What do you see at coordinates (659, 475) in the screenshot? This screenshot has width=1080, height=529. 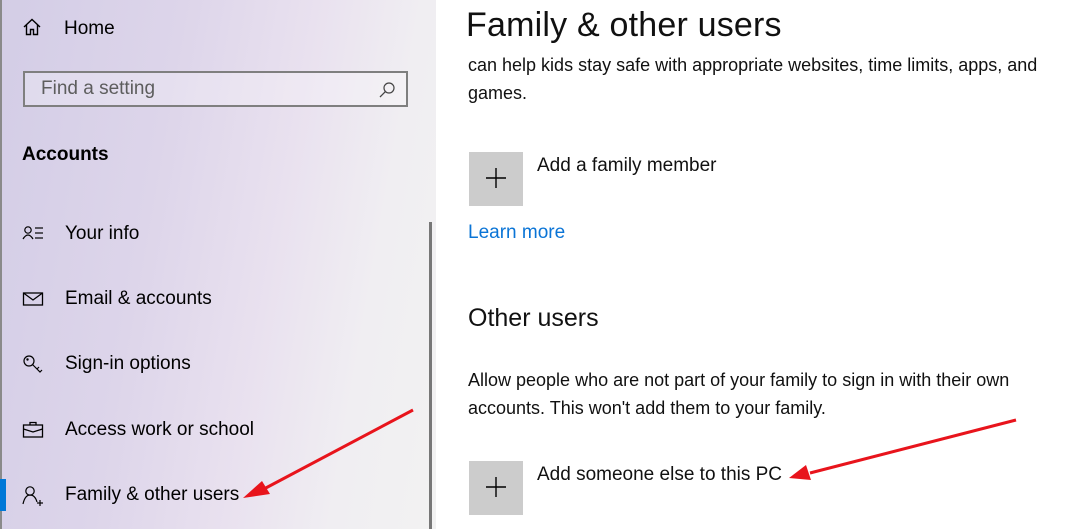 I see `add-someone-else-label: Add someone else to this PC` at bounding box center [659, 475].